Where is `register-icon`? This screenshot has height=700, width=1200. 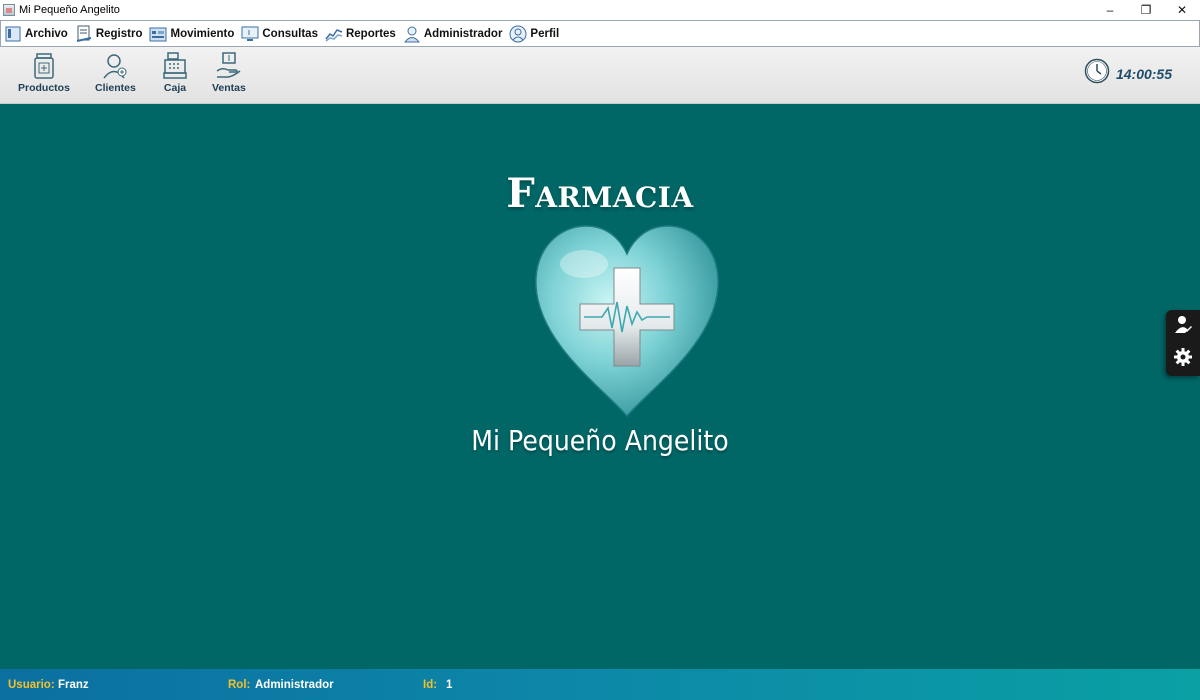 register-icon is located at coordinates (84, 34).